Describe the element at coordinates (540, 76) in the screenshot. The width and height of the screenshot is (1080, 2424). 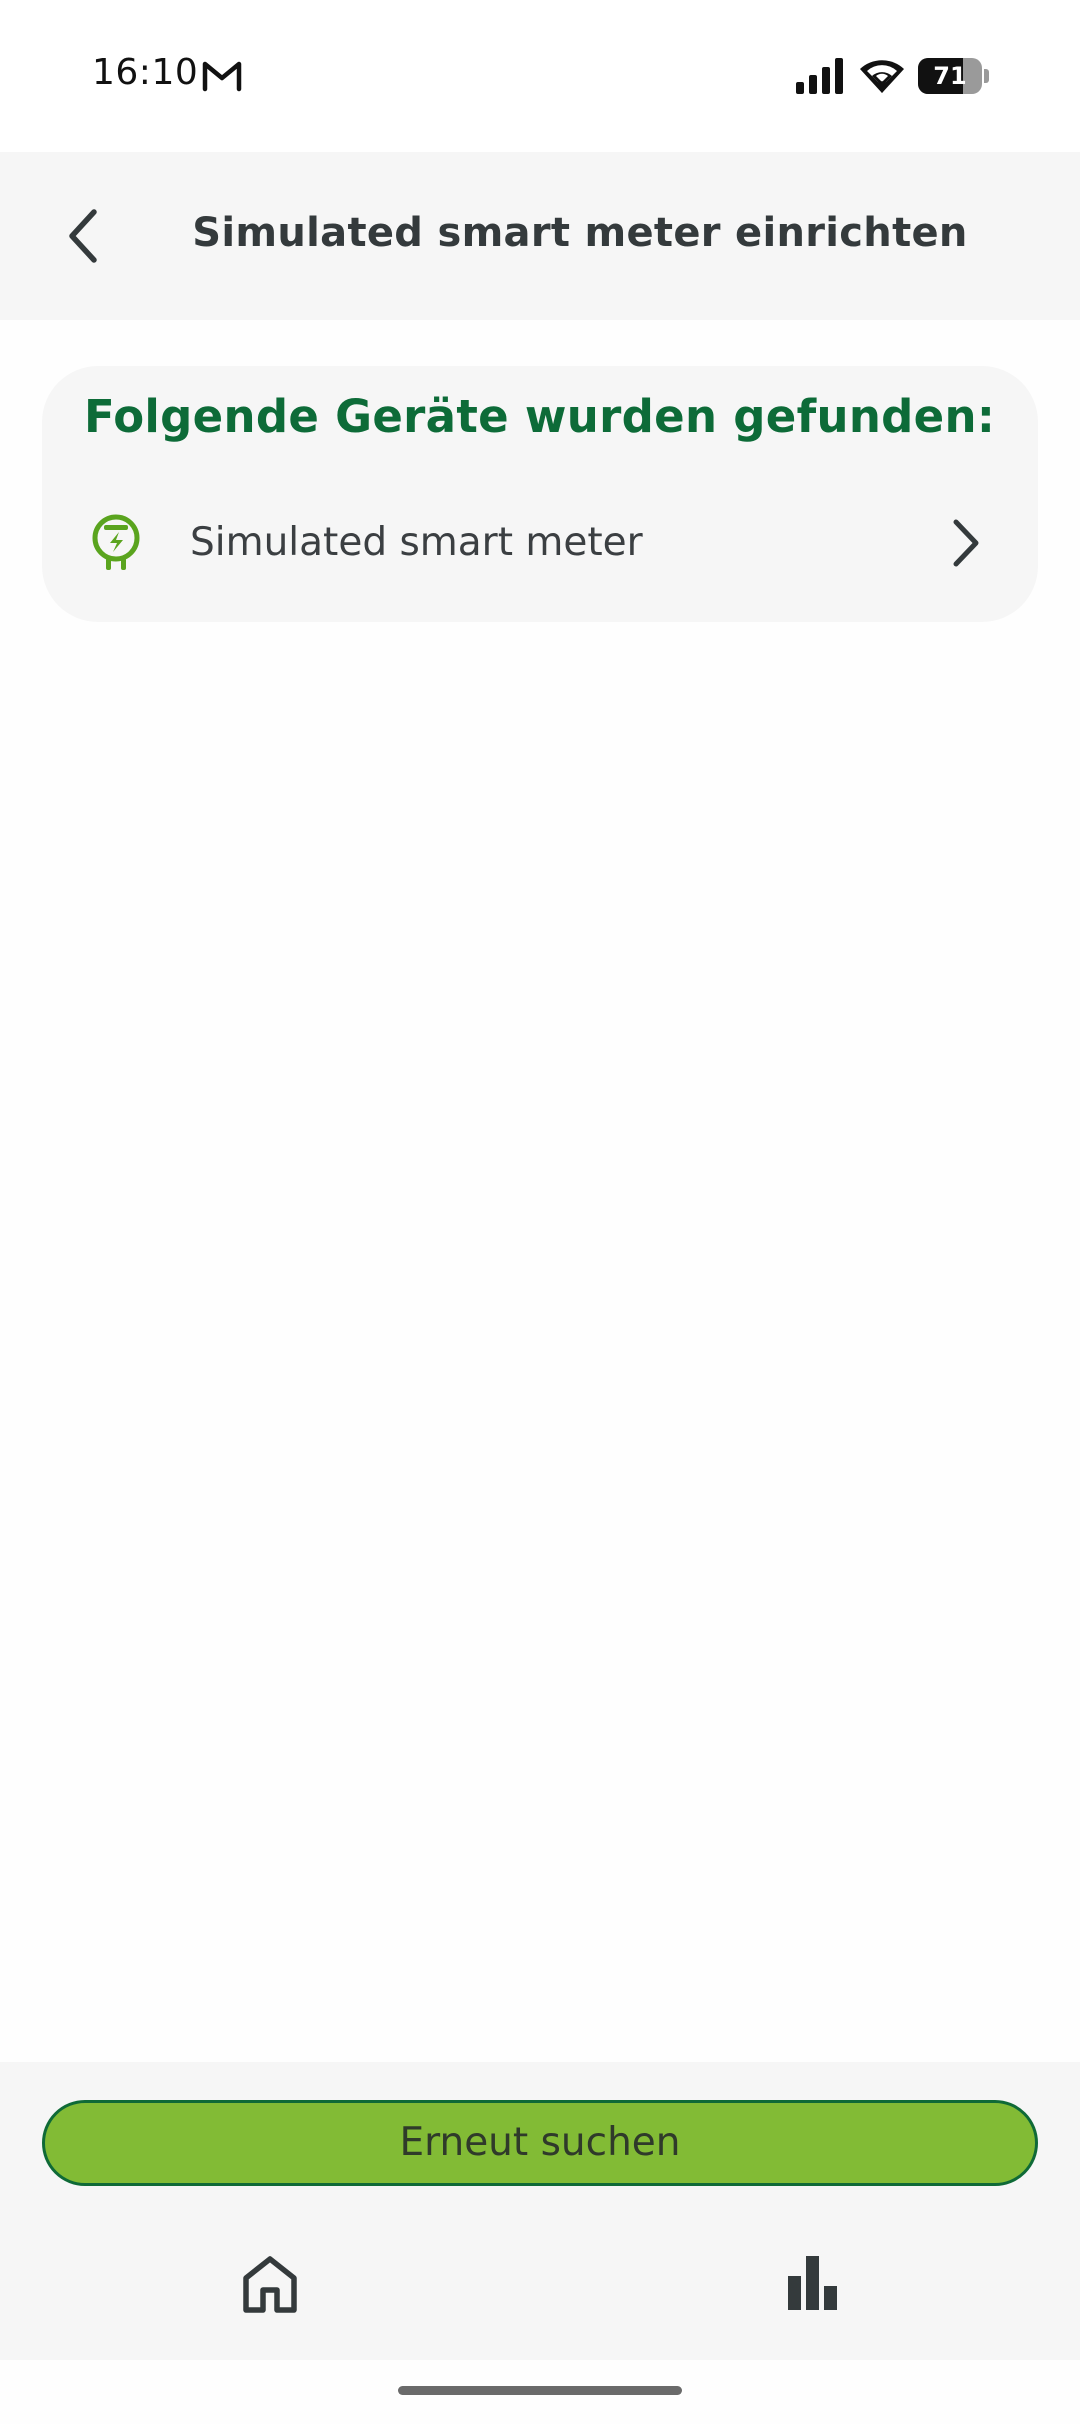
I see `status-bar: 16:10 71` at that location.